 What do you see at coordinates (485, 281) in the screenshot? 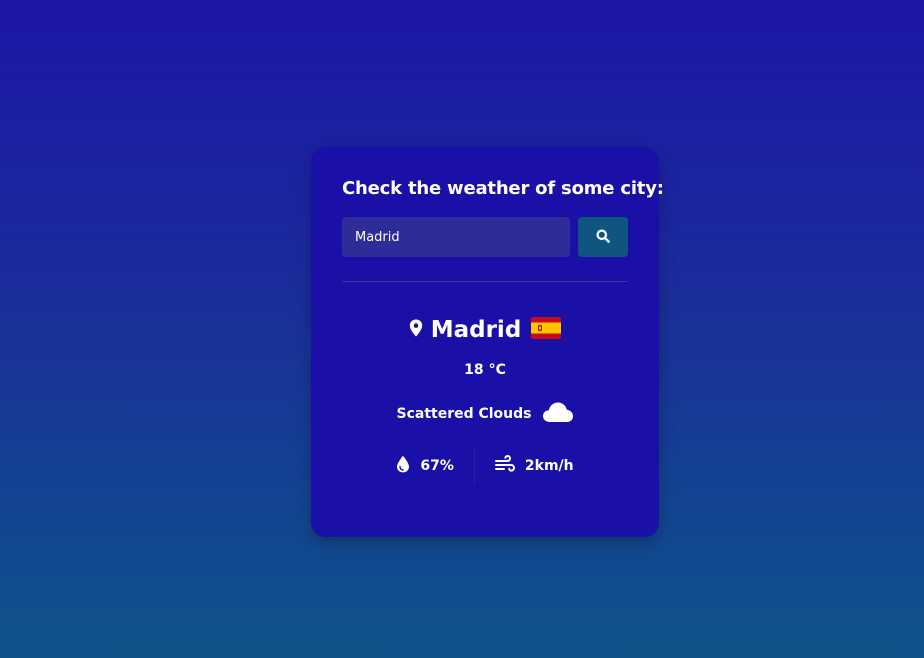
I see `divider` at bounding box center [485, 281].